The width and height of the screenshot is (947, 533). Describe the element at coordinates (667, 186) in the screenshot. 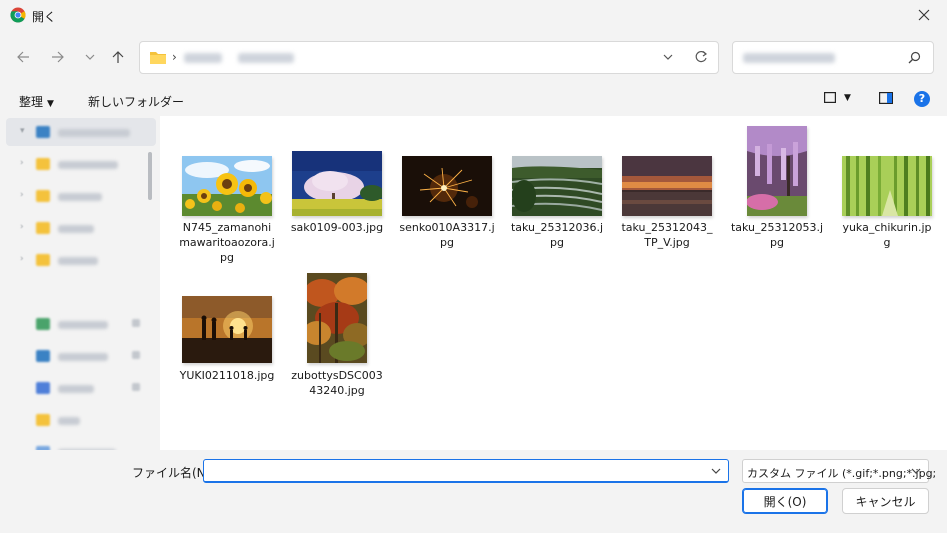

I see `thumbnail-sunset-sea` at that location.